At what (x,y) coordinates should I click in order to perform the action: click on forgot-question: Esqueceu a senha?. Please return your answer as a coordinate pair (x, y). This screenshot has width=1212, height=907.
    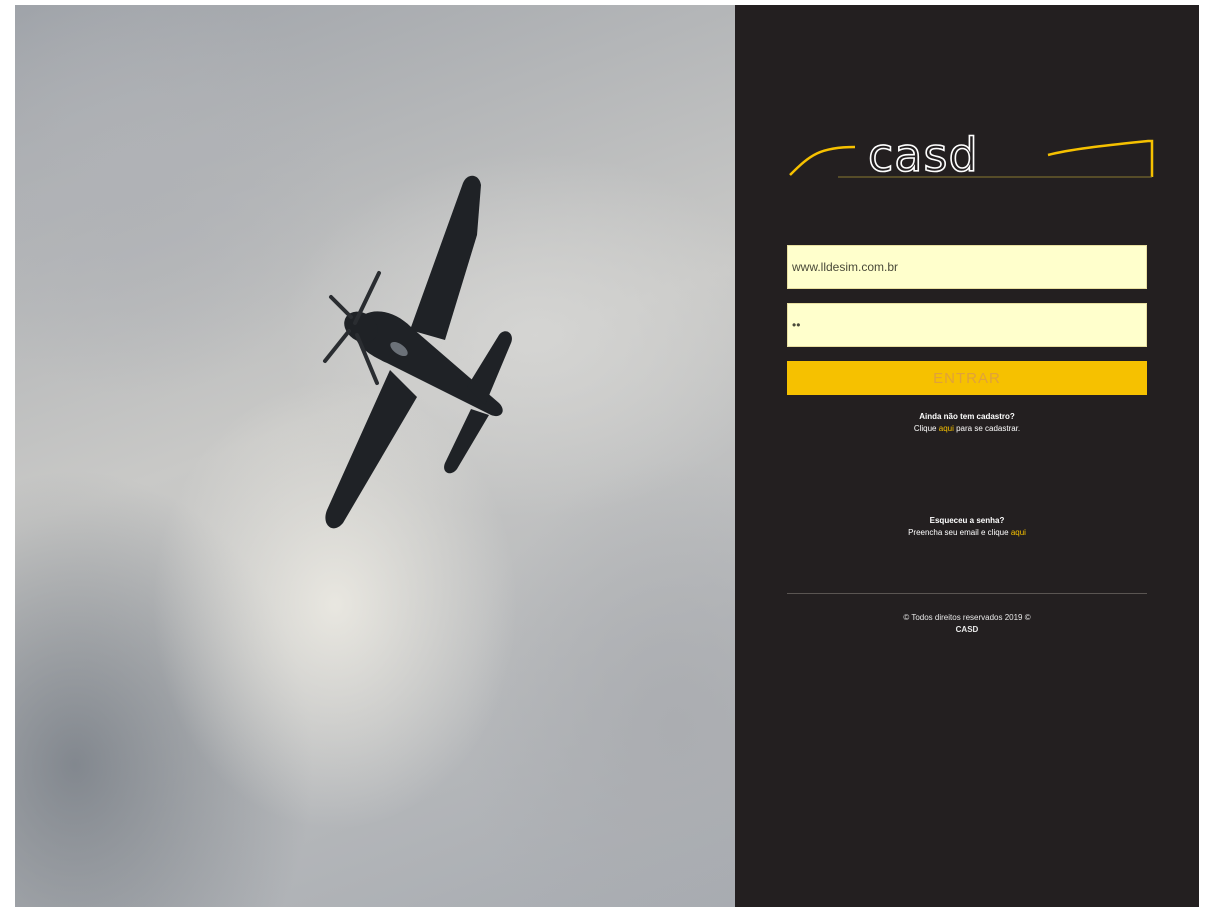
    Looking at the image, I should click on (967, 520).